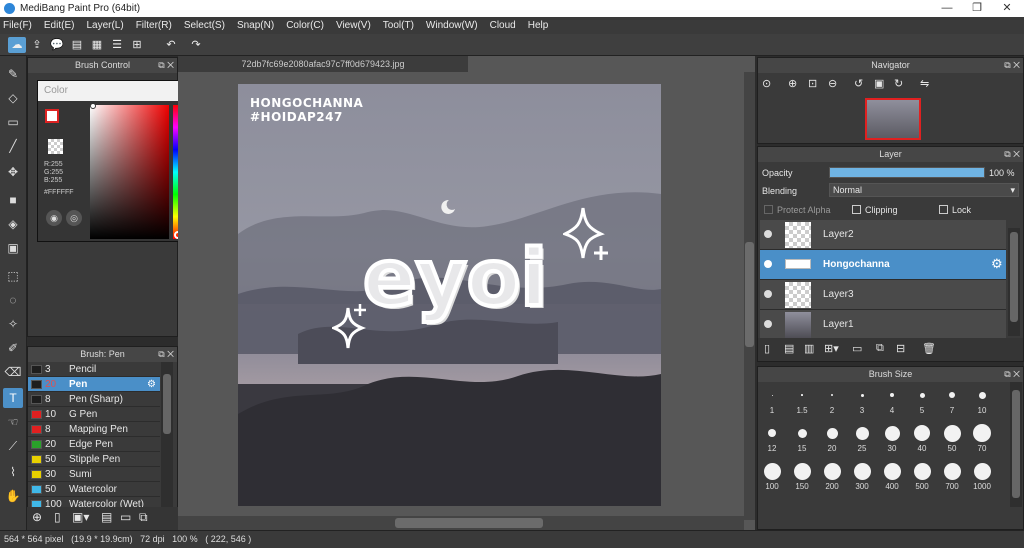 The image size is (1024, 548). I want to click on delete-layer-icon: 🗑, so click(929, 348).